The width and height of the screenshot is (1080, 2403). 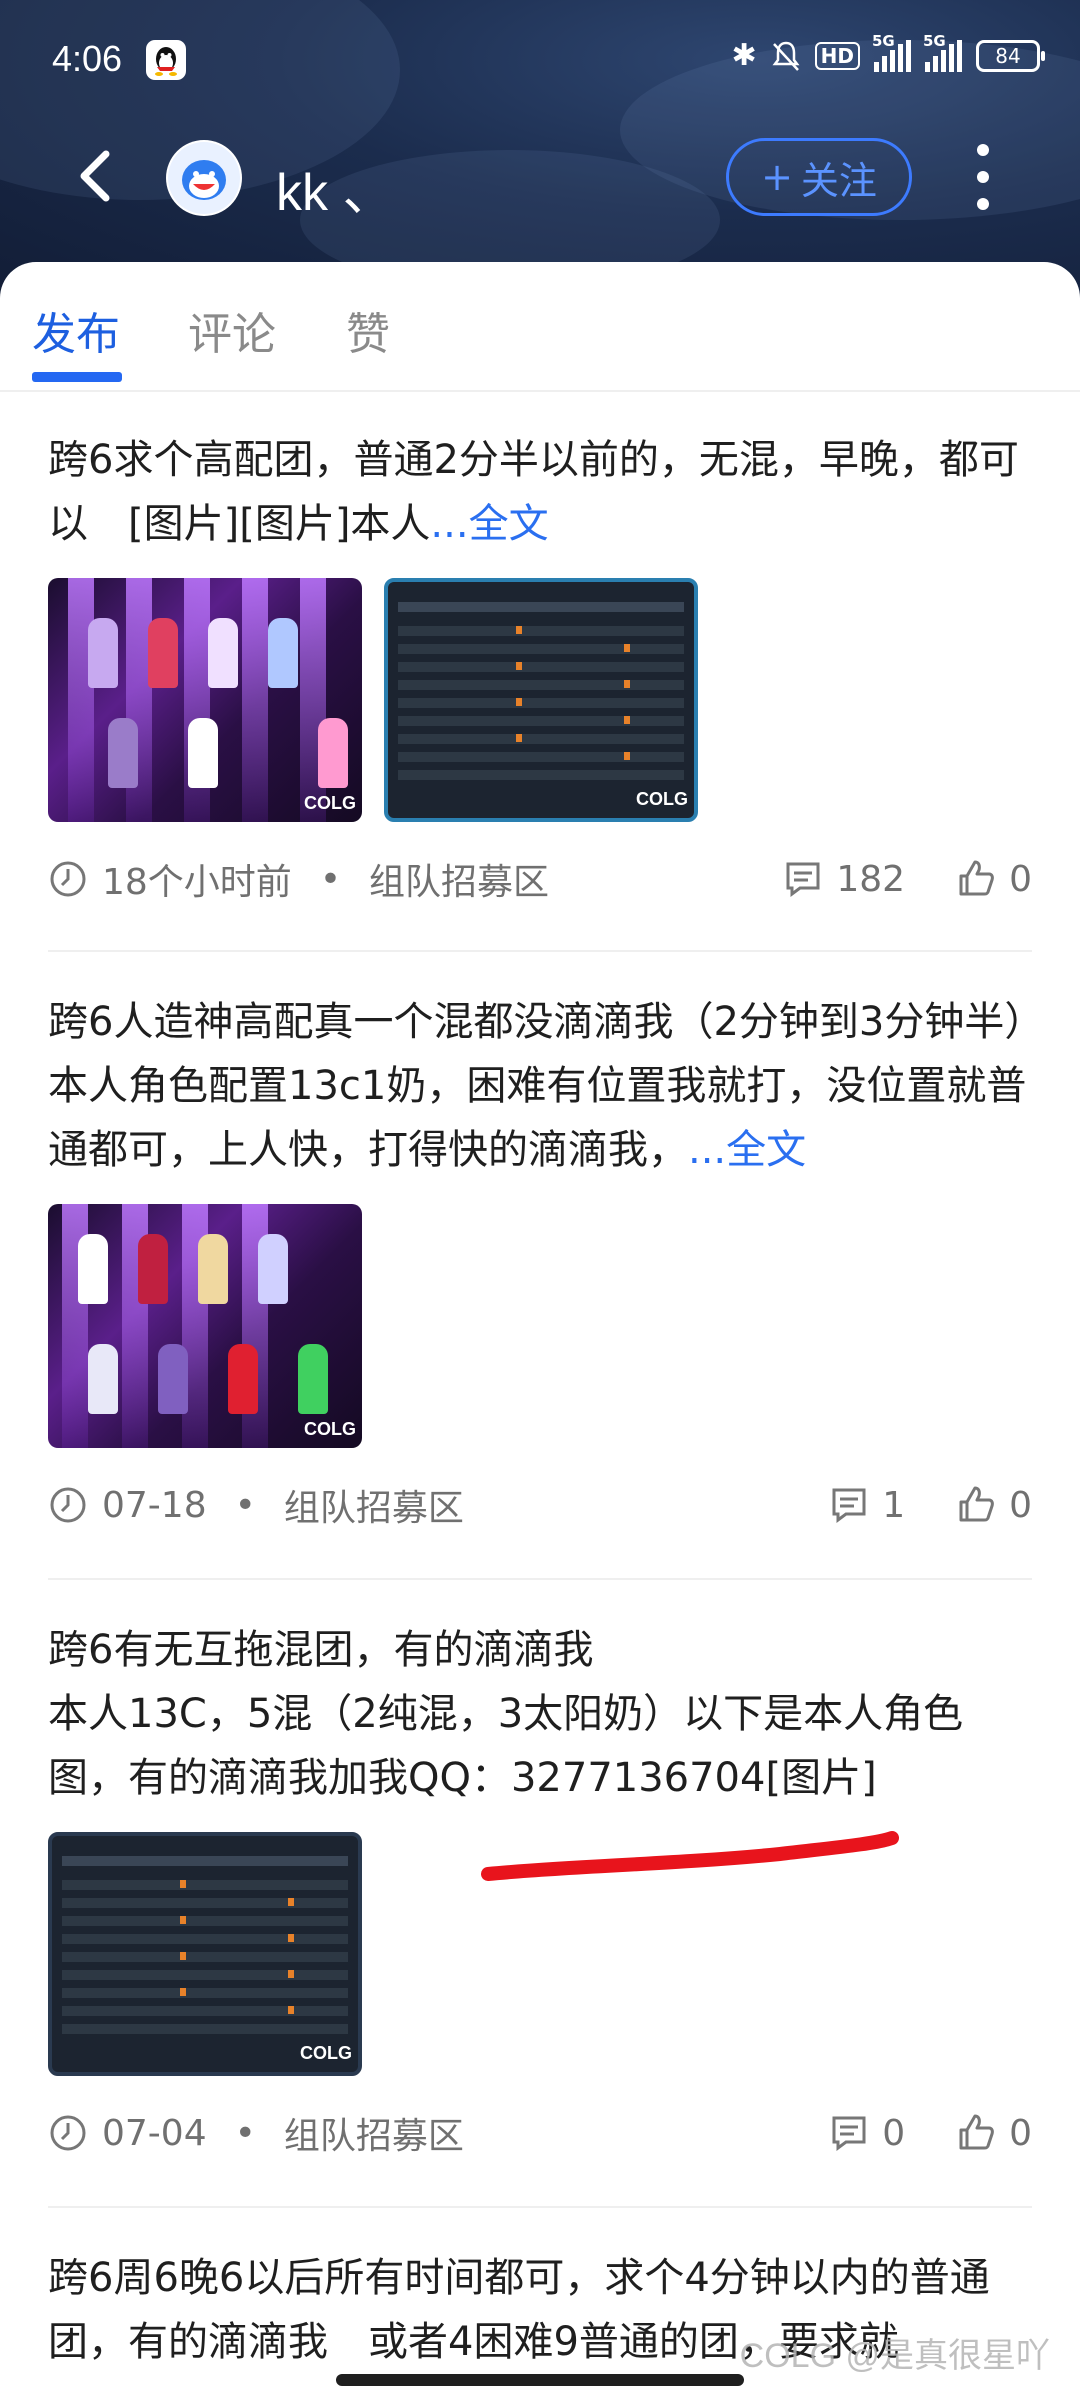 What do you see at coordinates (1010, 55) in the screenshot?
I see `battery-icon: 84` at bounding box center [1010, 55].